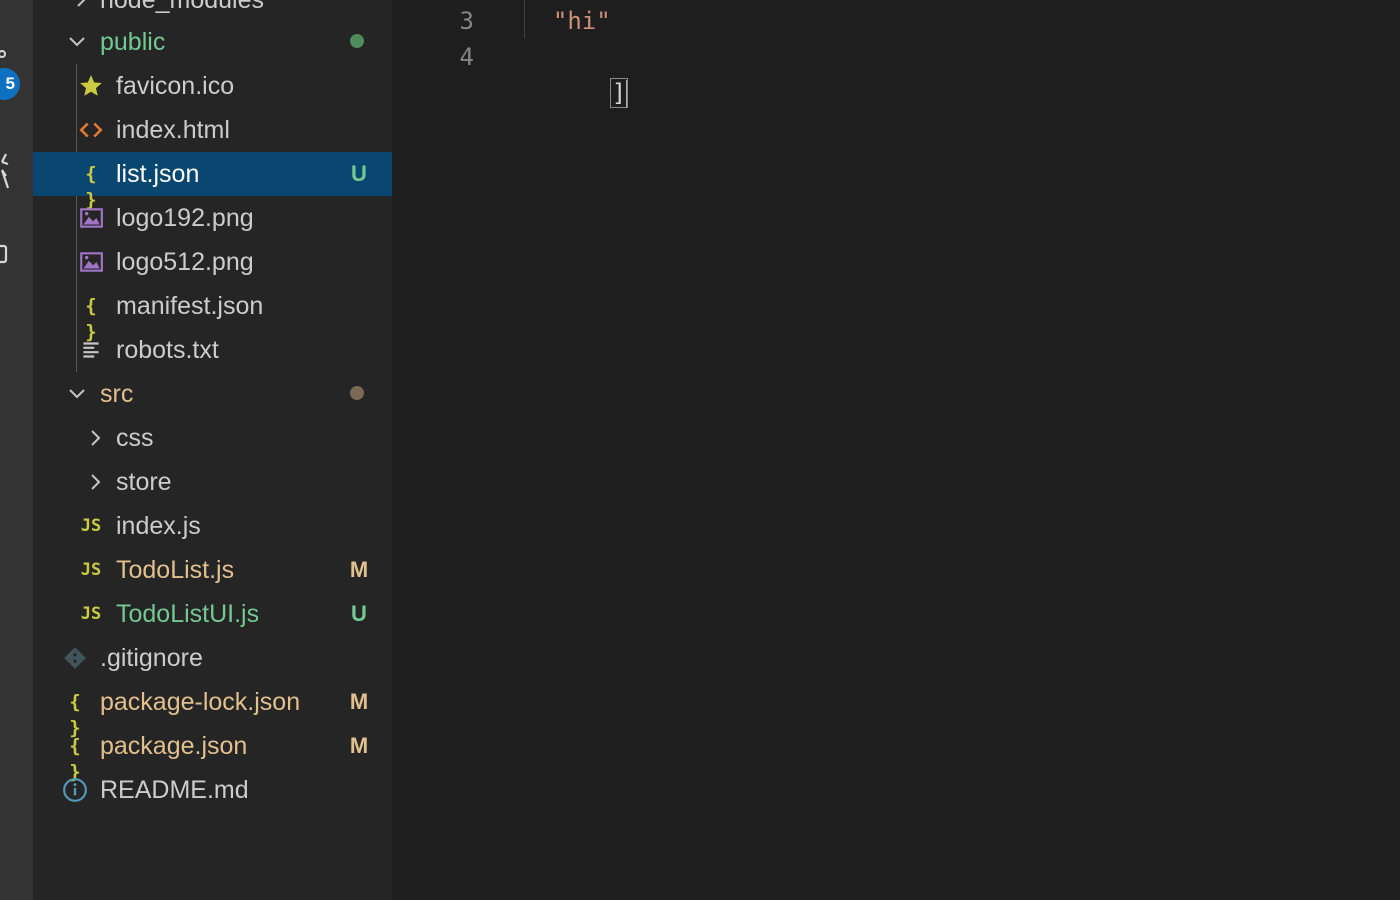  Describe the element at coordinates (144, 482) in the screenshot. I see `tree-item-label: store` at that location.